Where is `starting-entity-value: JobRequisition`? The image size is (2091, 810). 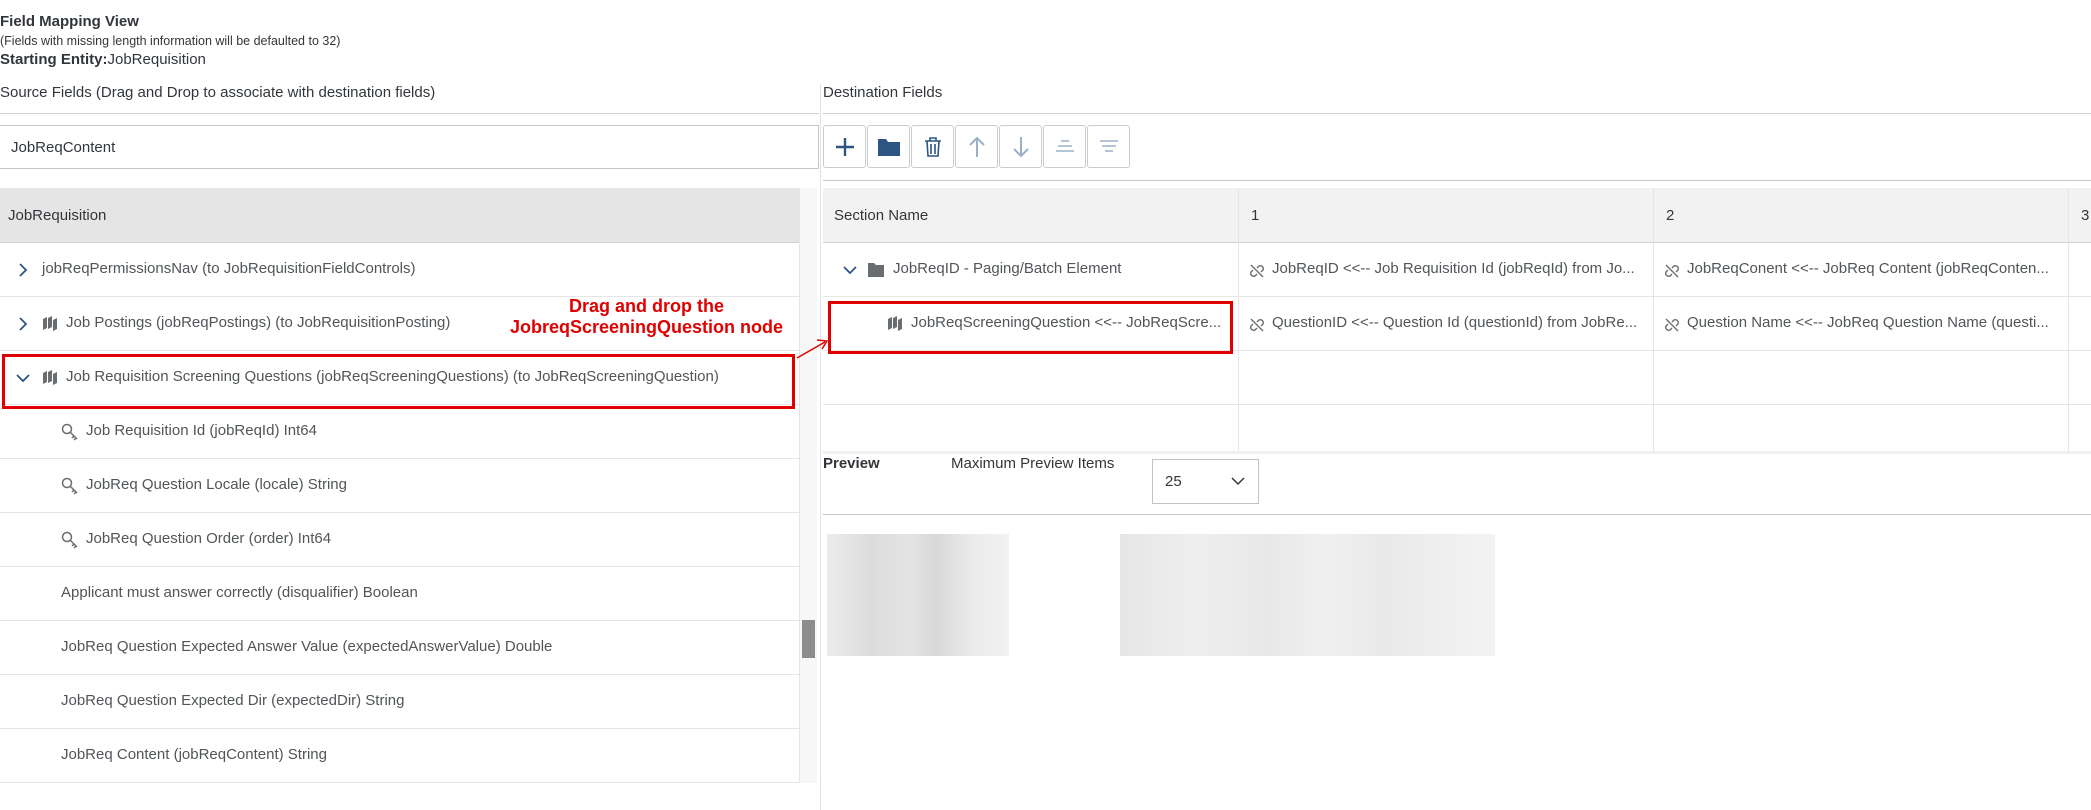 starting-entity-value: JobRequisition is located at coordinates (156, 59).